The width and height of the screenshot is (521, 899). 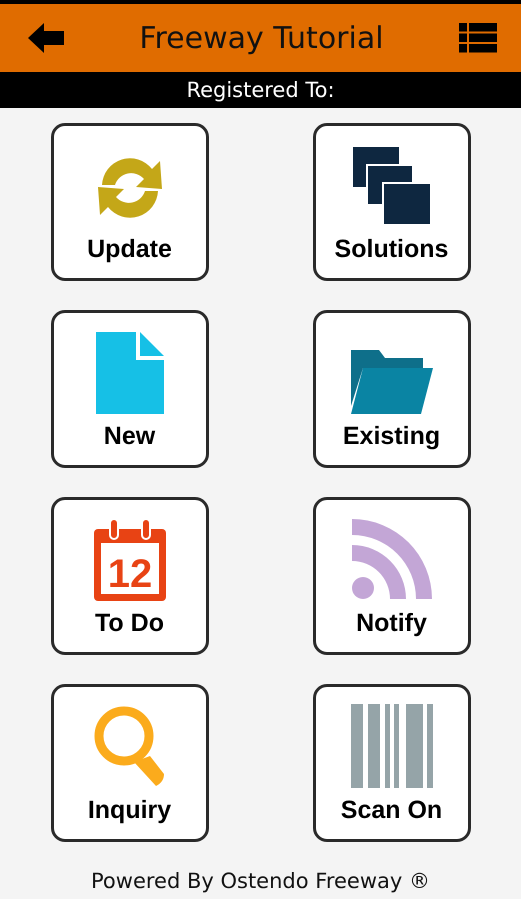 I want to click on feed-icon, so click(x=392, y=560).